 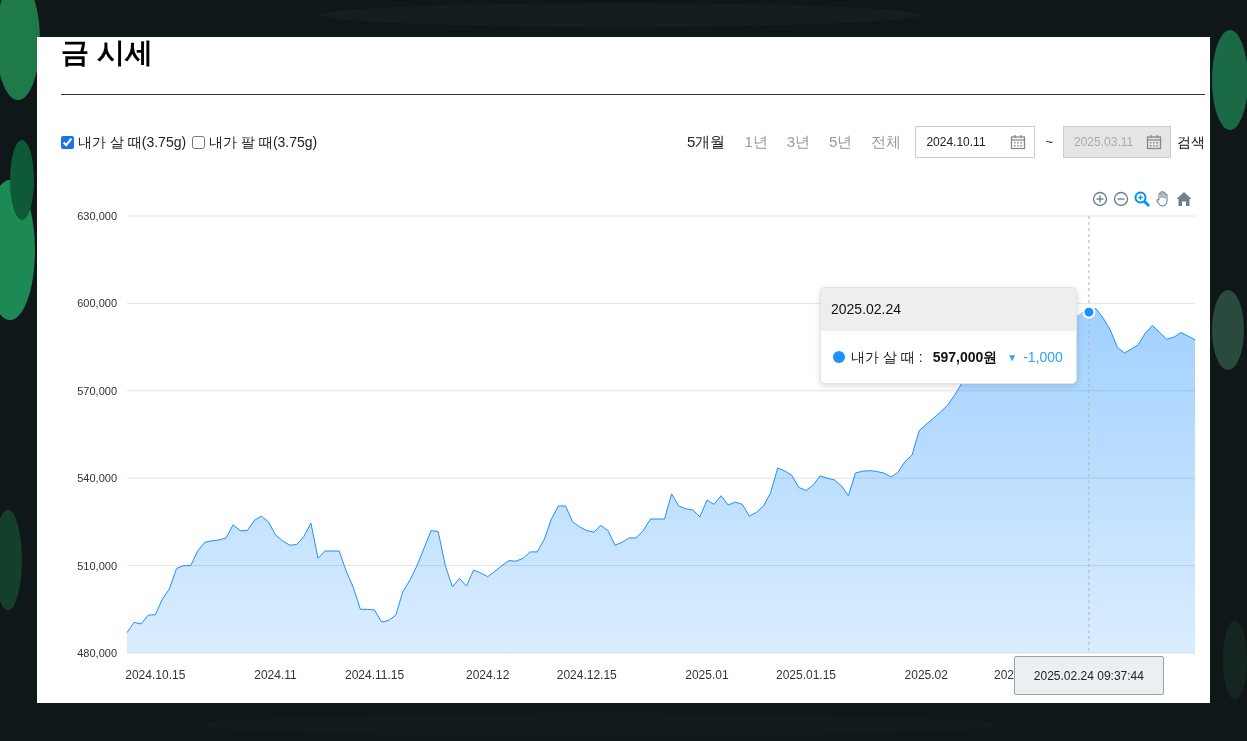 What do you see at coordinates (1088, 675) in the screenshot?
I see `crosshair-date-label: 2025.02.24 09:37:44` at bounding box center [1088, 675].